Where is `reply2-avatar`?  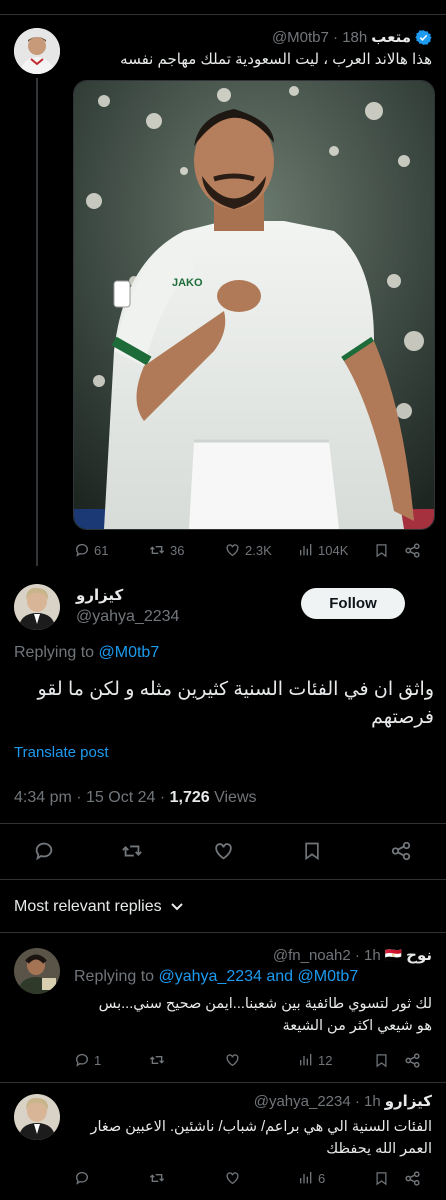
reply2-avatar is located at coordinates (37, 1117).